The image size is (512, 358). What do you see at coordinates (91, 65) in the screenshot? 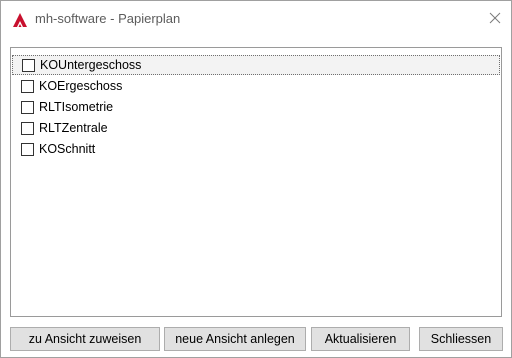
I see `item-label: KOUntergeschoss` at bounding box center [91, 65].